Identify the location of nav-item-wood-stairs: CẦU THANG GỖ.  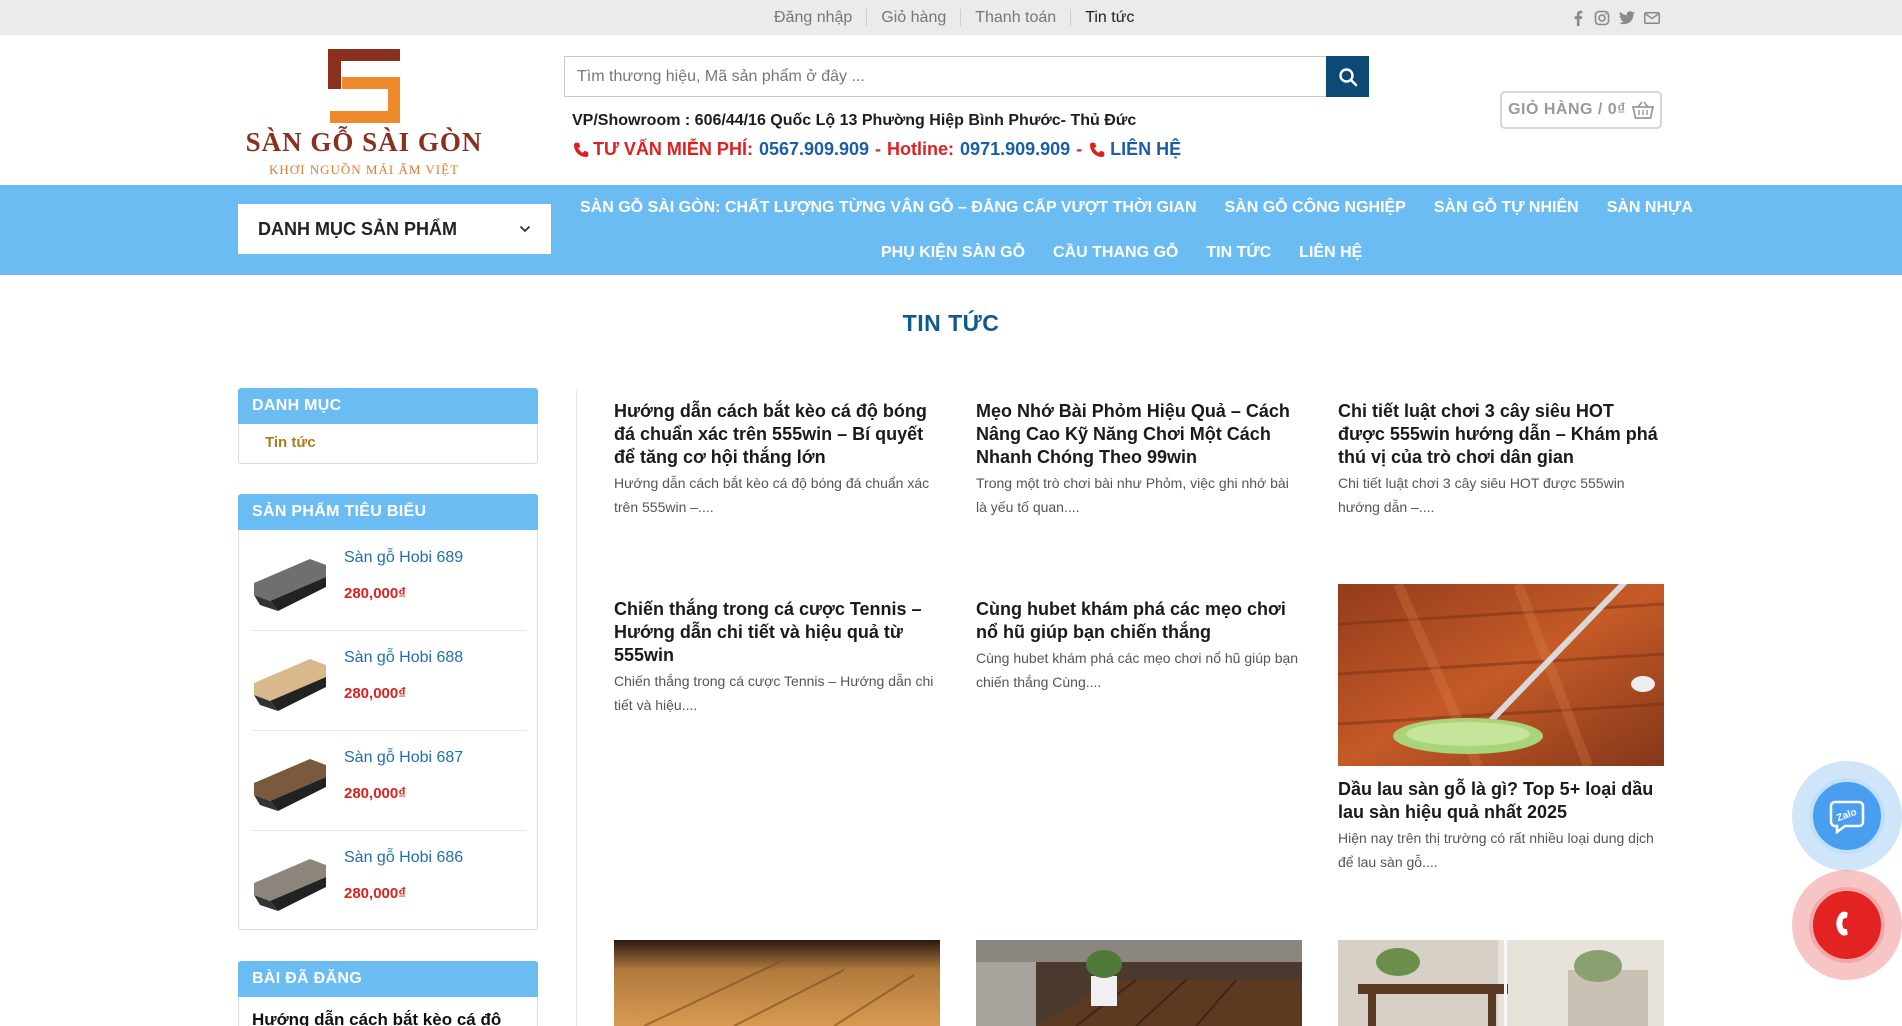
(1115, 253).